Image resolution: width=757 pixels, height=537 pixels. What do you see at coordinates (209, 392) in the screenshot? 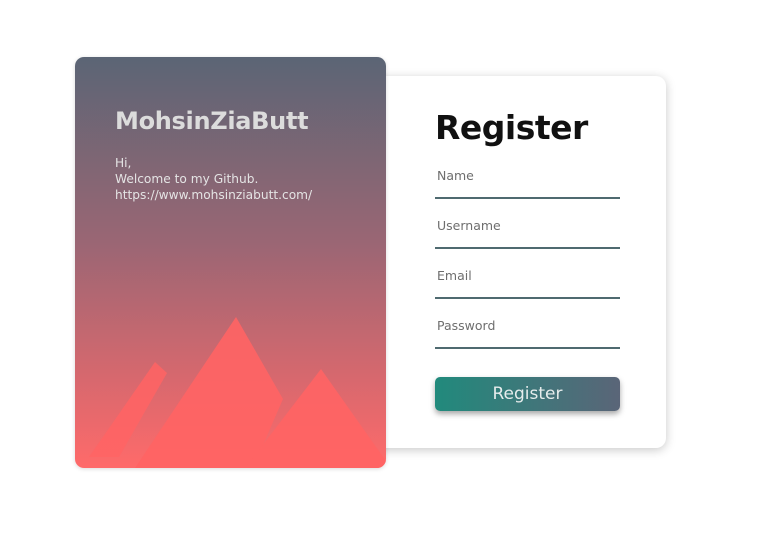
I see `mountain-center` at bounding box center [209, 392].